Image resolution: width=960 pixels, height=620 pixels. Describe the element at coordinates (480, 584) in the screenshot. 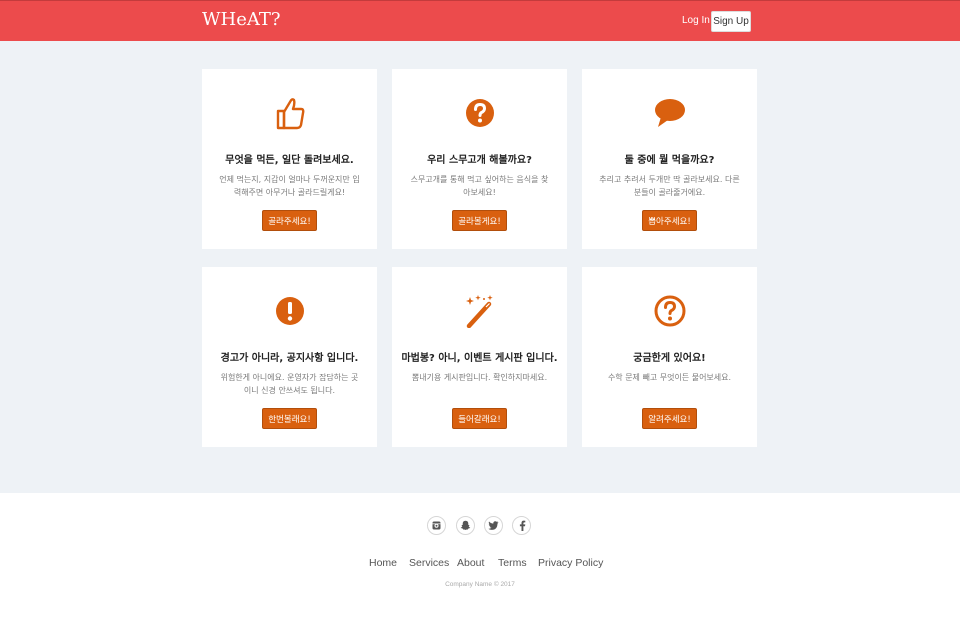

I see `copyright-text: Company Name © 2017` at that location.